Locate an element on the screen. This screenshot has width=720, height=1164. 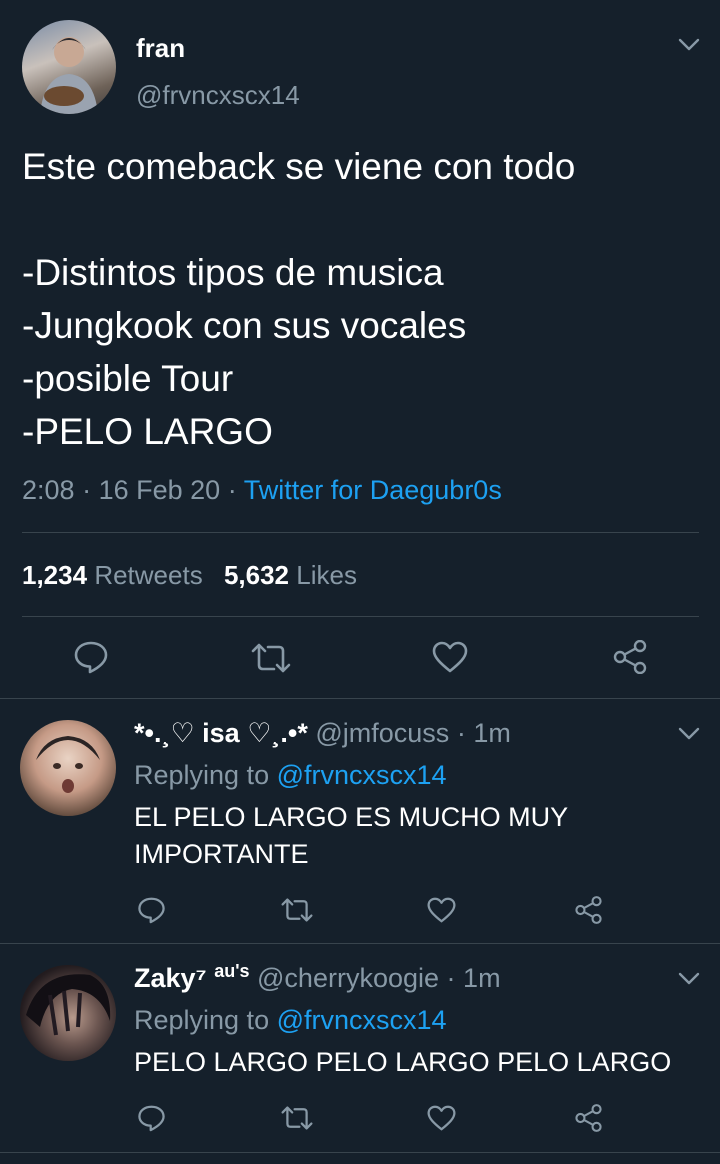
retweets-stat: 1,234 Retweets is located at coordinates (116, 575).